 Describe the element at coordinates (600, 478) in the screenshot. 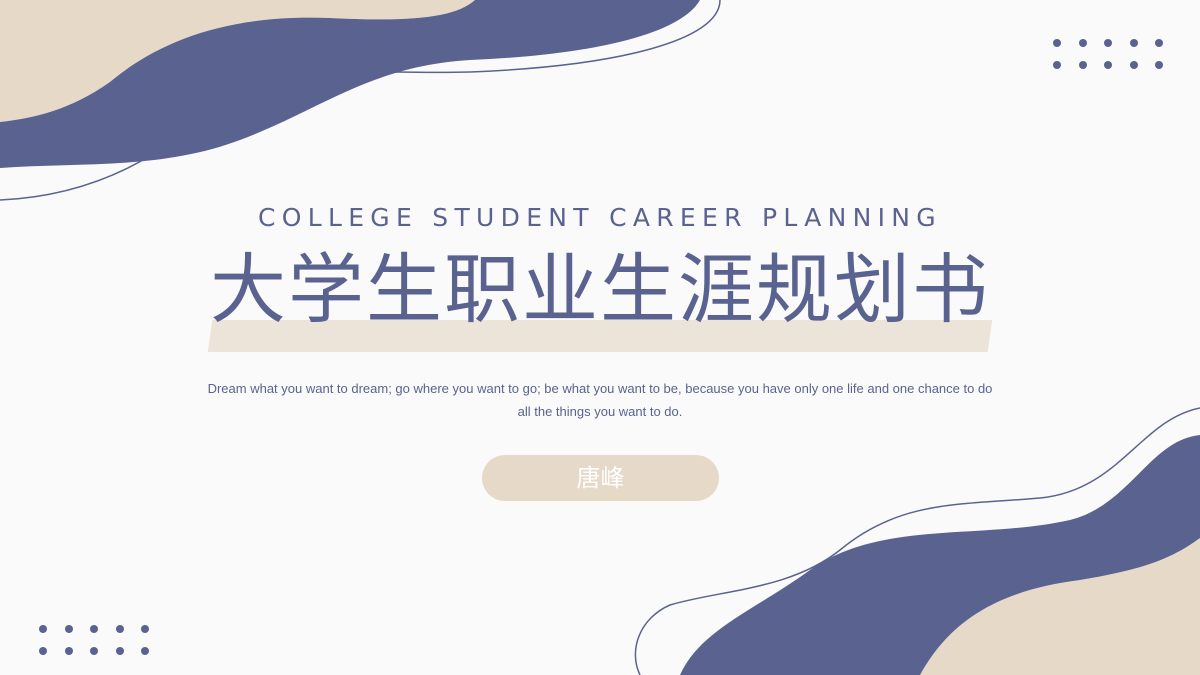

I see `author-name-button: 唐峰` at that location.